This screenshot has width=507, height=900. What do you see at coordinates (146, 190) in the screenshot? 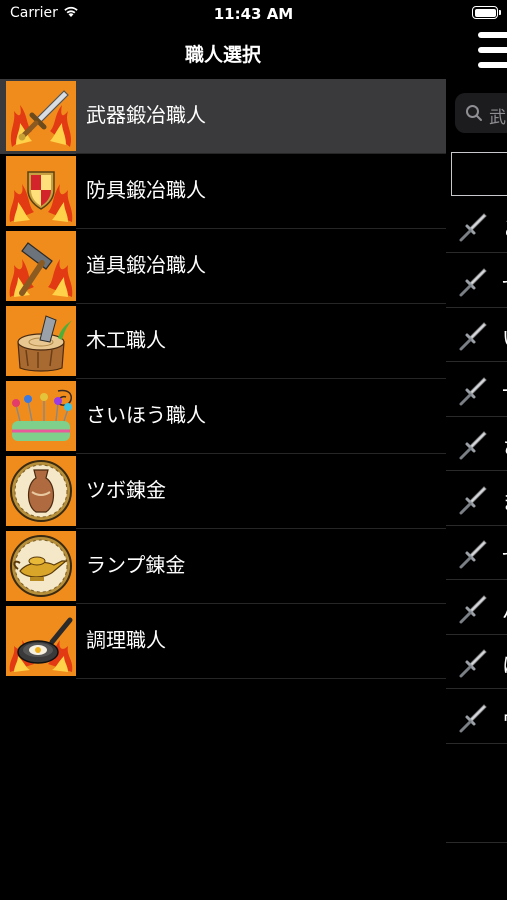
I see `craft-label: 防具鍛冶職人` at bounding box center [146, 190].